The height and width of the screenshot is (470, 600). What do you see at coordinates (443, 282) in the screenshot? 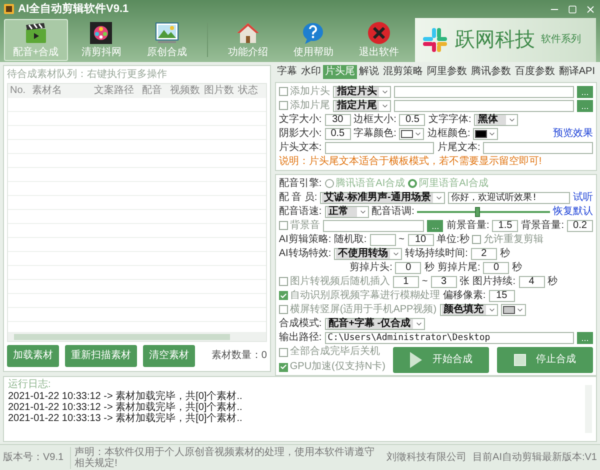
I see `number-field: 3` at bounding box center [443, 282].